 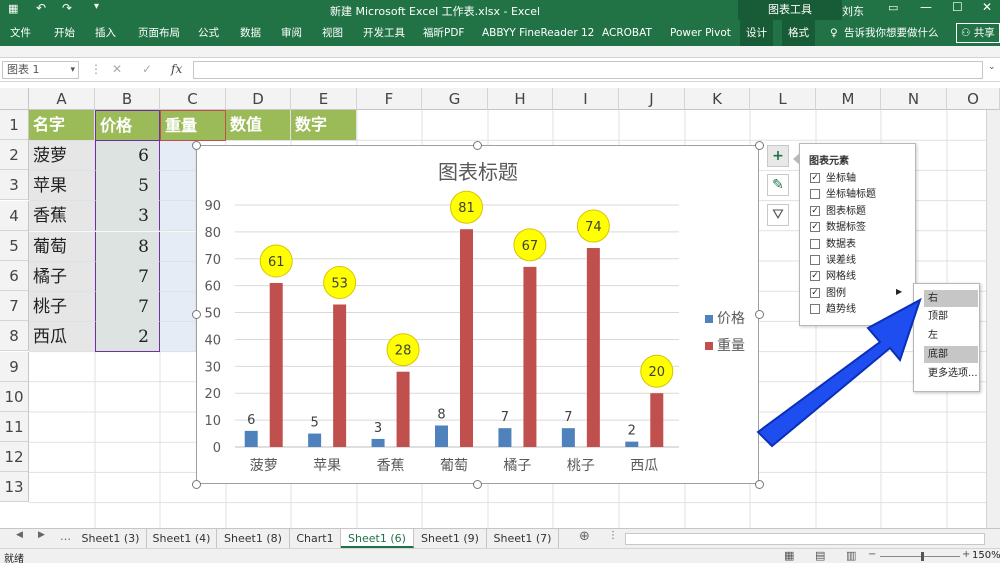 I want to click on undo-icon: ↶, so click(x=41, y=8).